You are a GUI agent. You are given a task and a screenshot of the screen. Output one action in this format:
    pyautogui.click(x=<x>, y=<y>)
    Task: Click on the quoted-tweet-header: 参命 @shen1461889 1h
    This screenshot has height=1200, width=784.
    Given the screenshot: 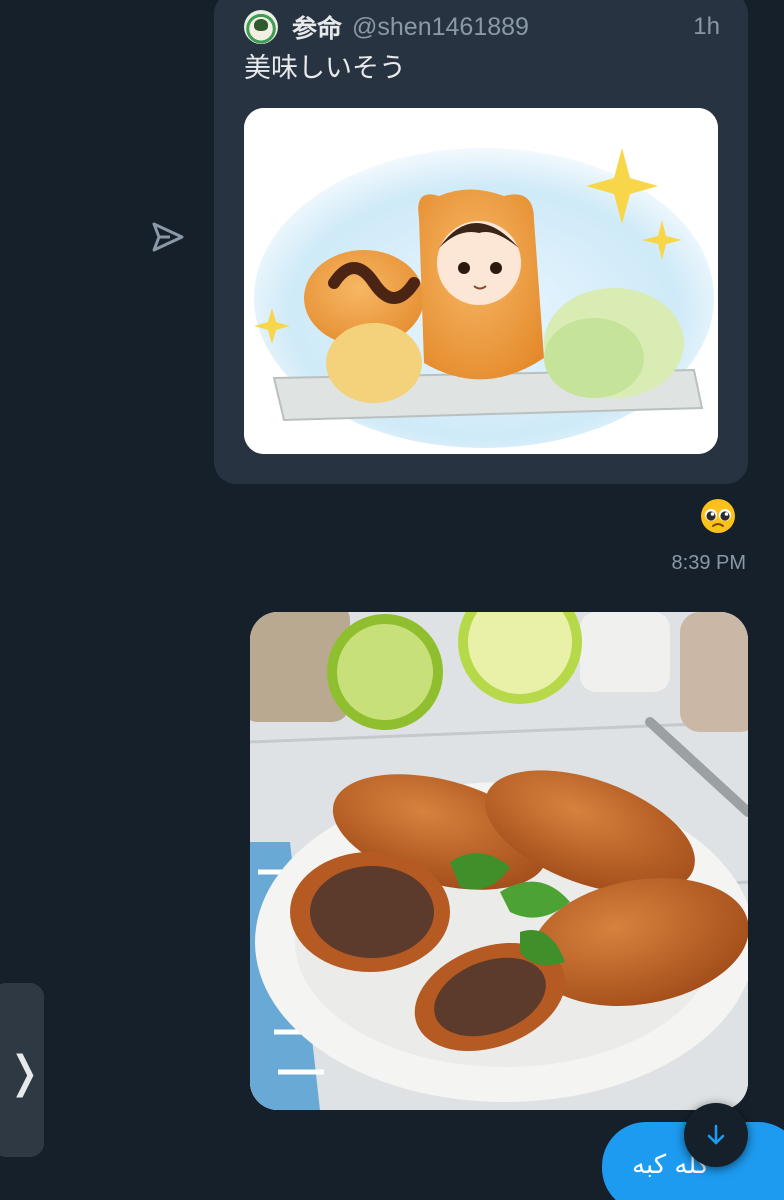 What is the action you would take?
    pyautogui.click(x=482, y=27)
    